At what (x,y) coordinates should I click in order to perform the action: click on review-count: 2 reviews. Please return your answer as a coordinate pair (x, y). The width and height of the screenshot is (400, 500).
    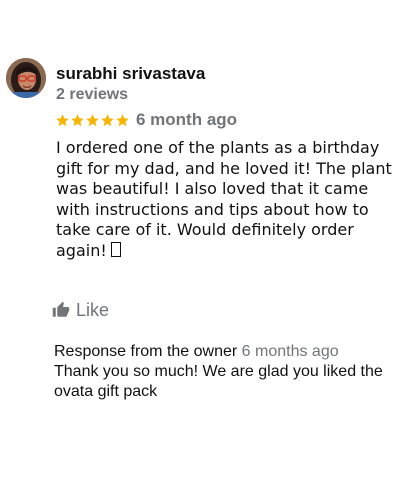
    Looking at the image, I should click on (92, 95).